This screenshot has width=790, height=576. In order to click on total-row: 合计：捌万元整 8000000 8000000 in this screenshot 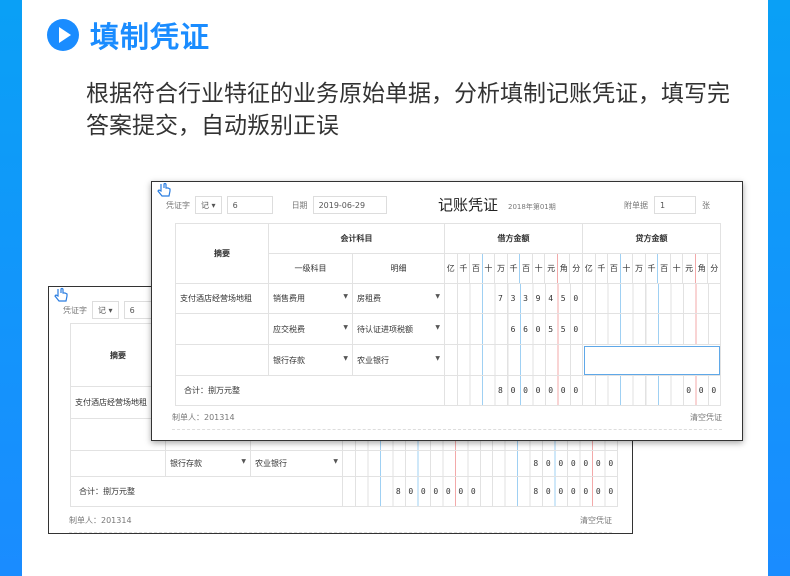, I will do `click(344, 491)`.